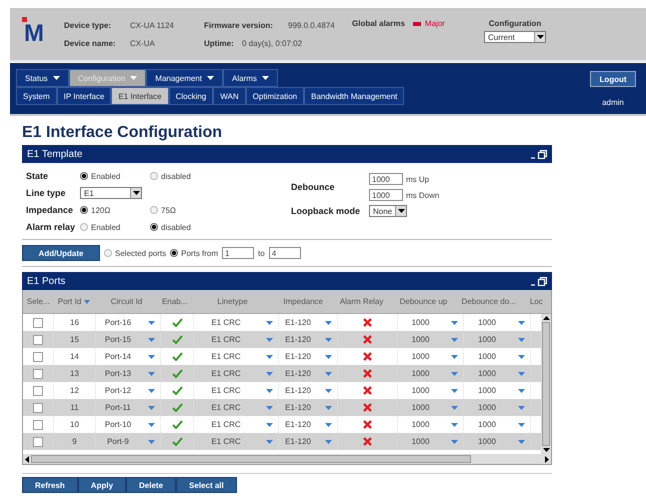 The image size is (646, 504). I want to click on menu-tab: Status, so click(42, 78).